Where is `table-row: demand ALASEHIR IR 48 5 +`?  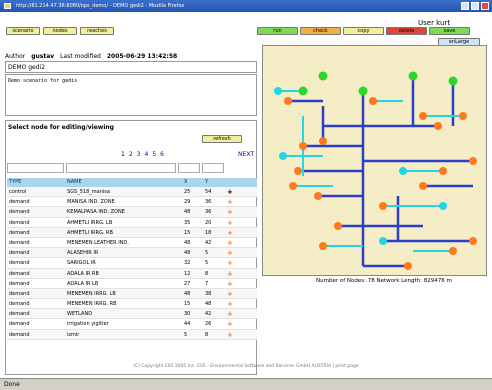 table-row: demand ALASEHIR IR 48 5 + is located at coordinates (132, 253).